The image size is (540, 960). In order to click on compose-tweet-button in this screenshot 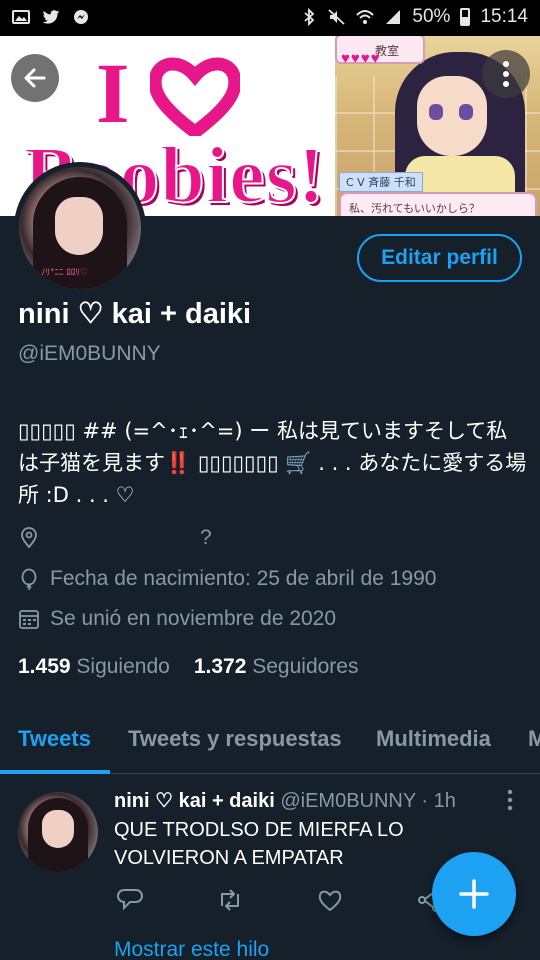, I will do `click(474, 894)`.